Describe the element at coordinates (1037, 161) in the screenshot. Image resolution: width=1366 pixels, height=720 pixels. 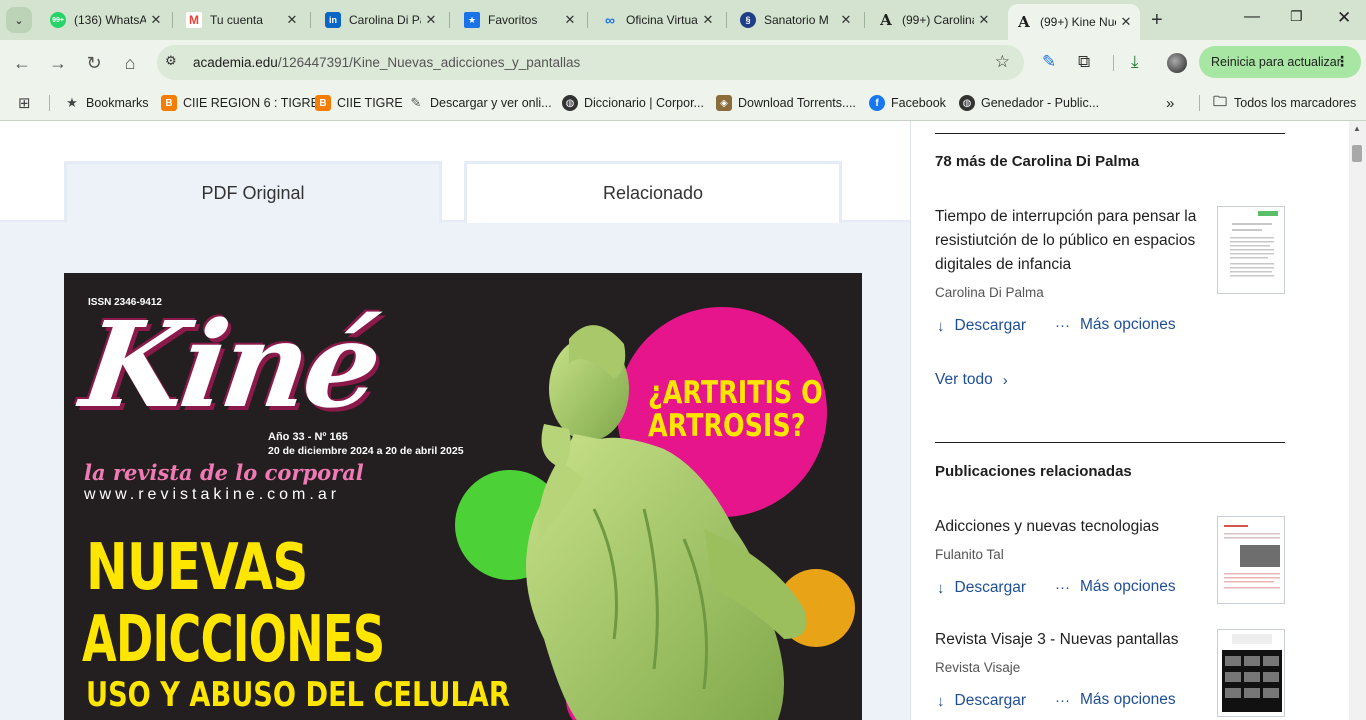
I see `more-by-author-heading: 78 más de Carolina Di Palma` at that location.